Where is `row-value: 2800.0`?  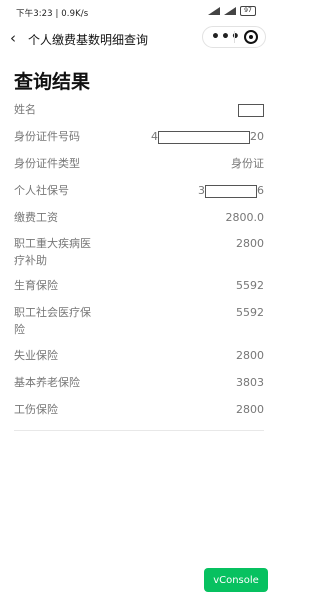
row-value: 2800.0 is located at coordinates (245, 217).